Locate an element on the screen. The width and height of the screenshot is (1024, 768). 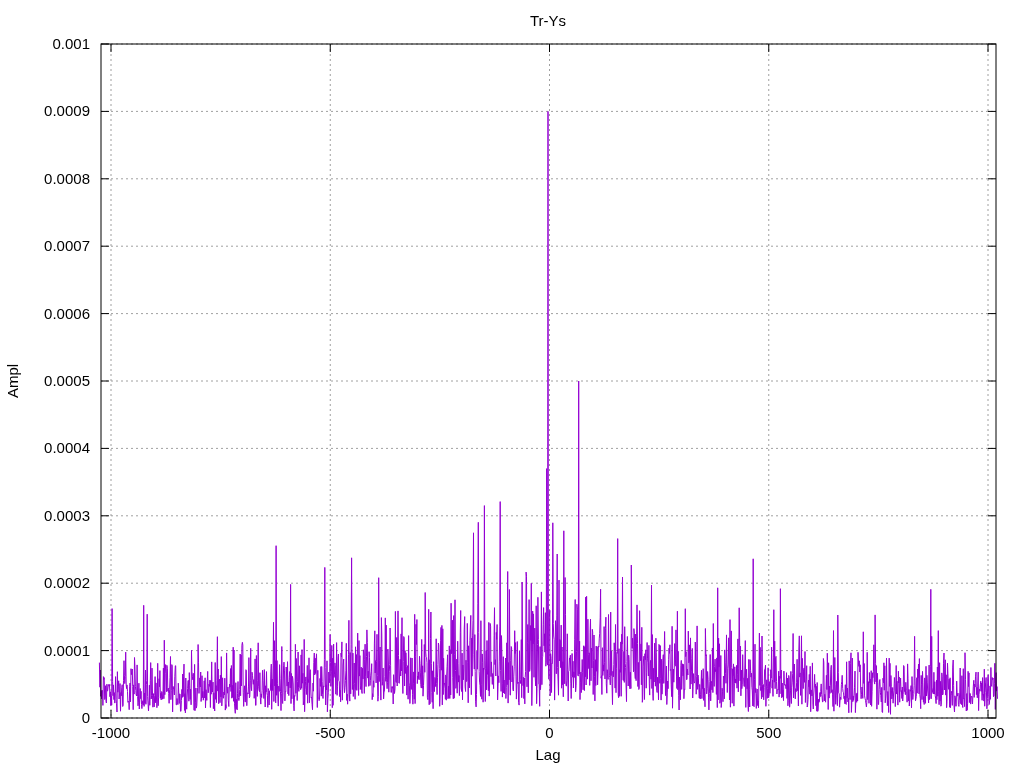
y-tick-label: 0.0009 is located at coordinates (67, 111).